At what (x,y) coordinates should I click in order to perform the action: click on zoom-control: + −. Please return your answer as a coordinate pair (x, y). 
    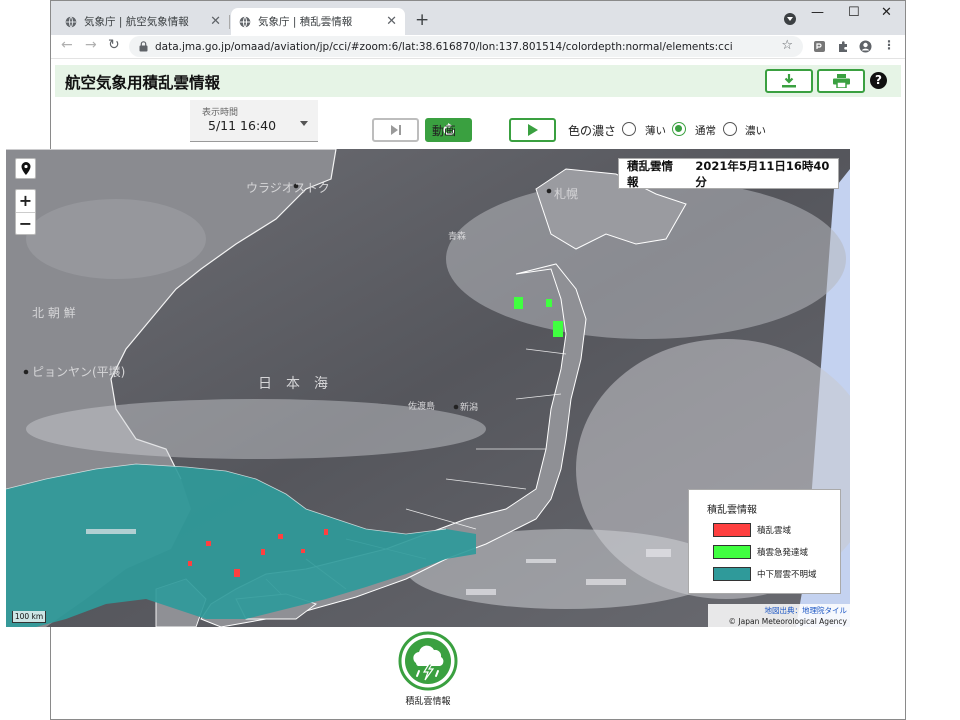
    Looking at the image, I should click on (25, 212).